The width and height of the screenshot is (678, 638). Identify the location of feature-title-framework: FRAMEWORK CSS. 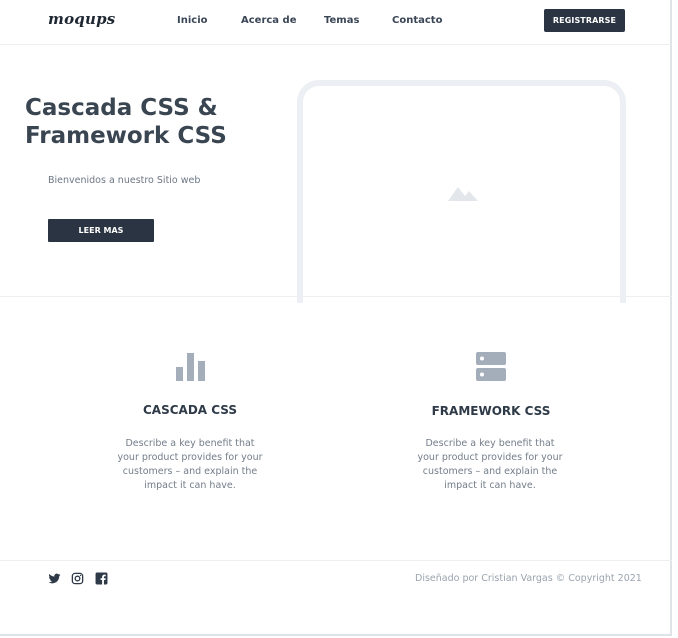
(491, 411).